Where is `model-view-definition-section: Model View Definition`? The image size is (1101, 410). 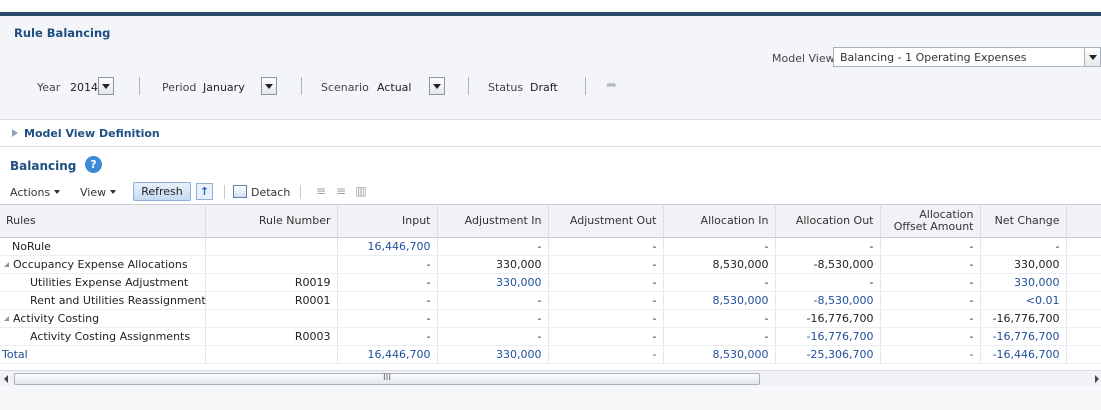 model-view-definition-section: Model View Definition is located at coordinates (550, 133).